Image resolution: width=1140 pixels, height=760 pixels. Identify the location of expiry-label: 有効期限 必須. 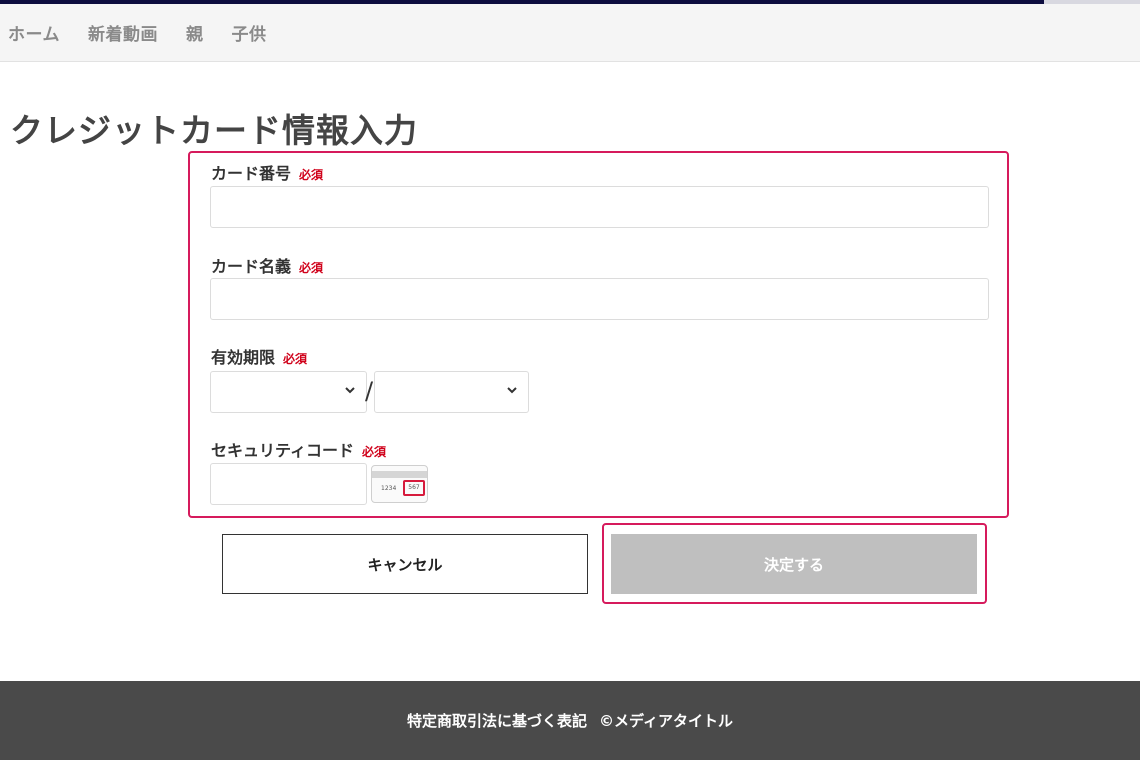
(259, 356).